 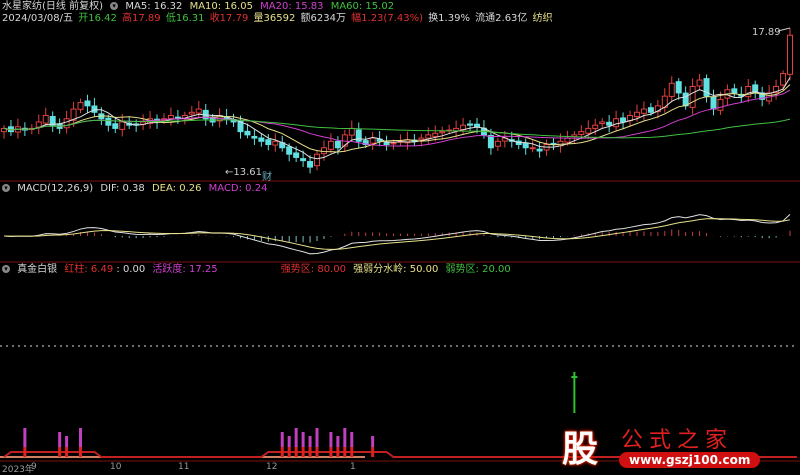 I want to click on red-bar-value: 红柱: 6.49, so click(x=89, y=269).